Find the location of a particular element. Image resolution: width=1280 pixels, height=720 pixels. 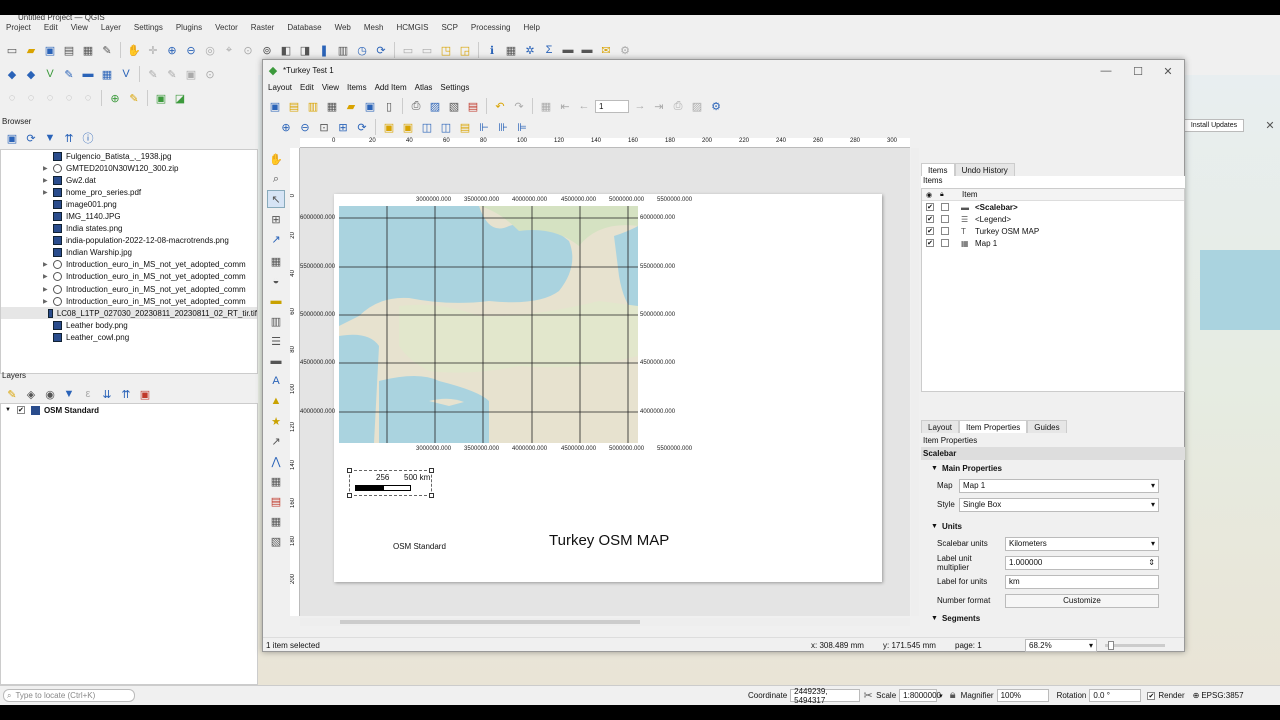

new-bookmark-icon: ▥ is located at coordinates (343, 50).